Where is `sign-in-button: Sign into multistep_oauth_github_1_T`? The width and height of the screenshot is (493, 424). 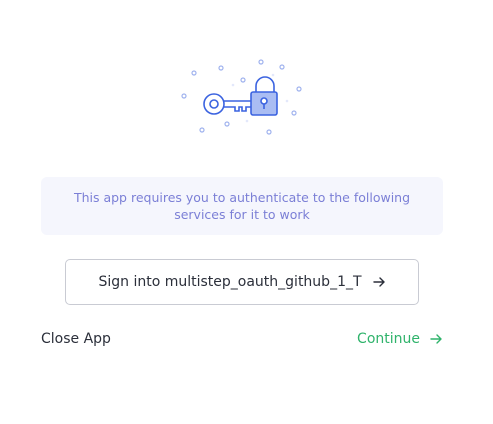 sign-in-button: Sign into multistep_oauth_github_1_T is located at coordinates (242, 282).